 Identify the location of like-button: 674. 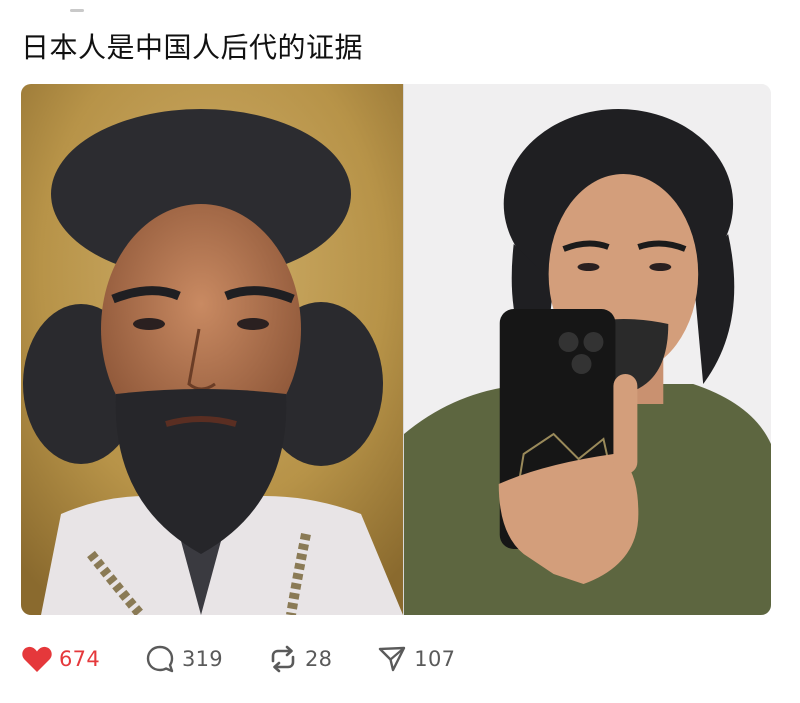
(60, 659).